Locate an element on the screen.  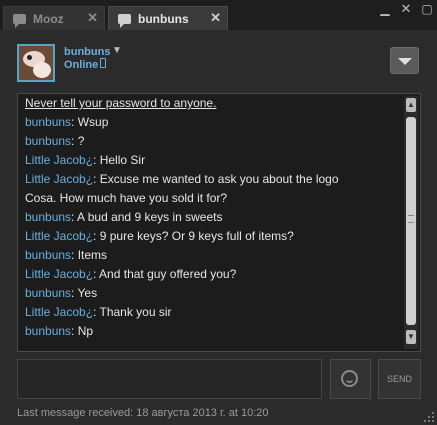
scroll-up-icon: ▲ is located at coordinates (411, 105).